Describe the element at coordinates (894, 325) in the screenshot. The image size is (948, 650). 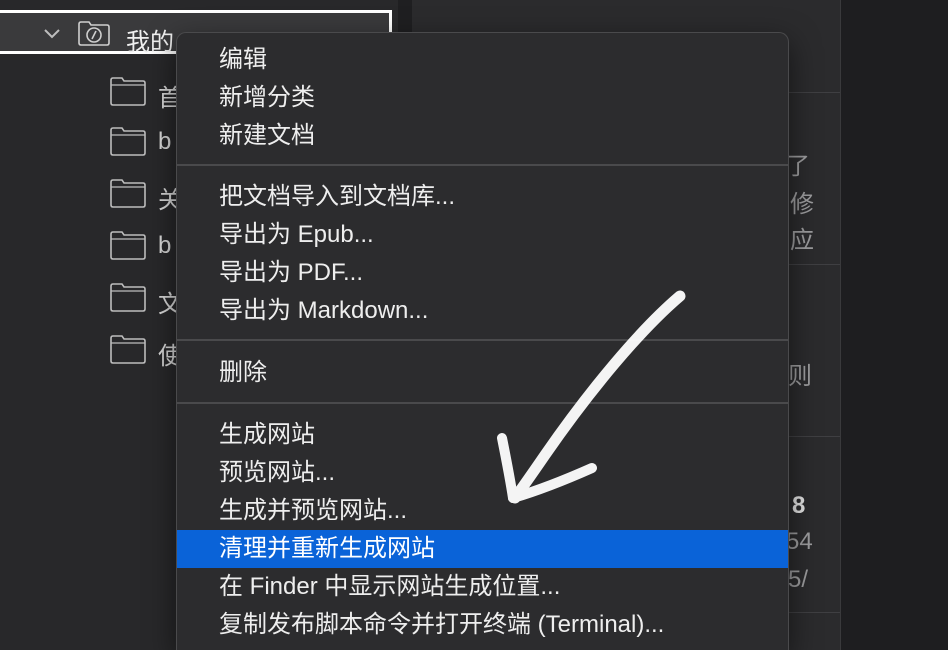
I see `preview-pane` at that location.